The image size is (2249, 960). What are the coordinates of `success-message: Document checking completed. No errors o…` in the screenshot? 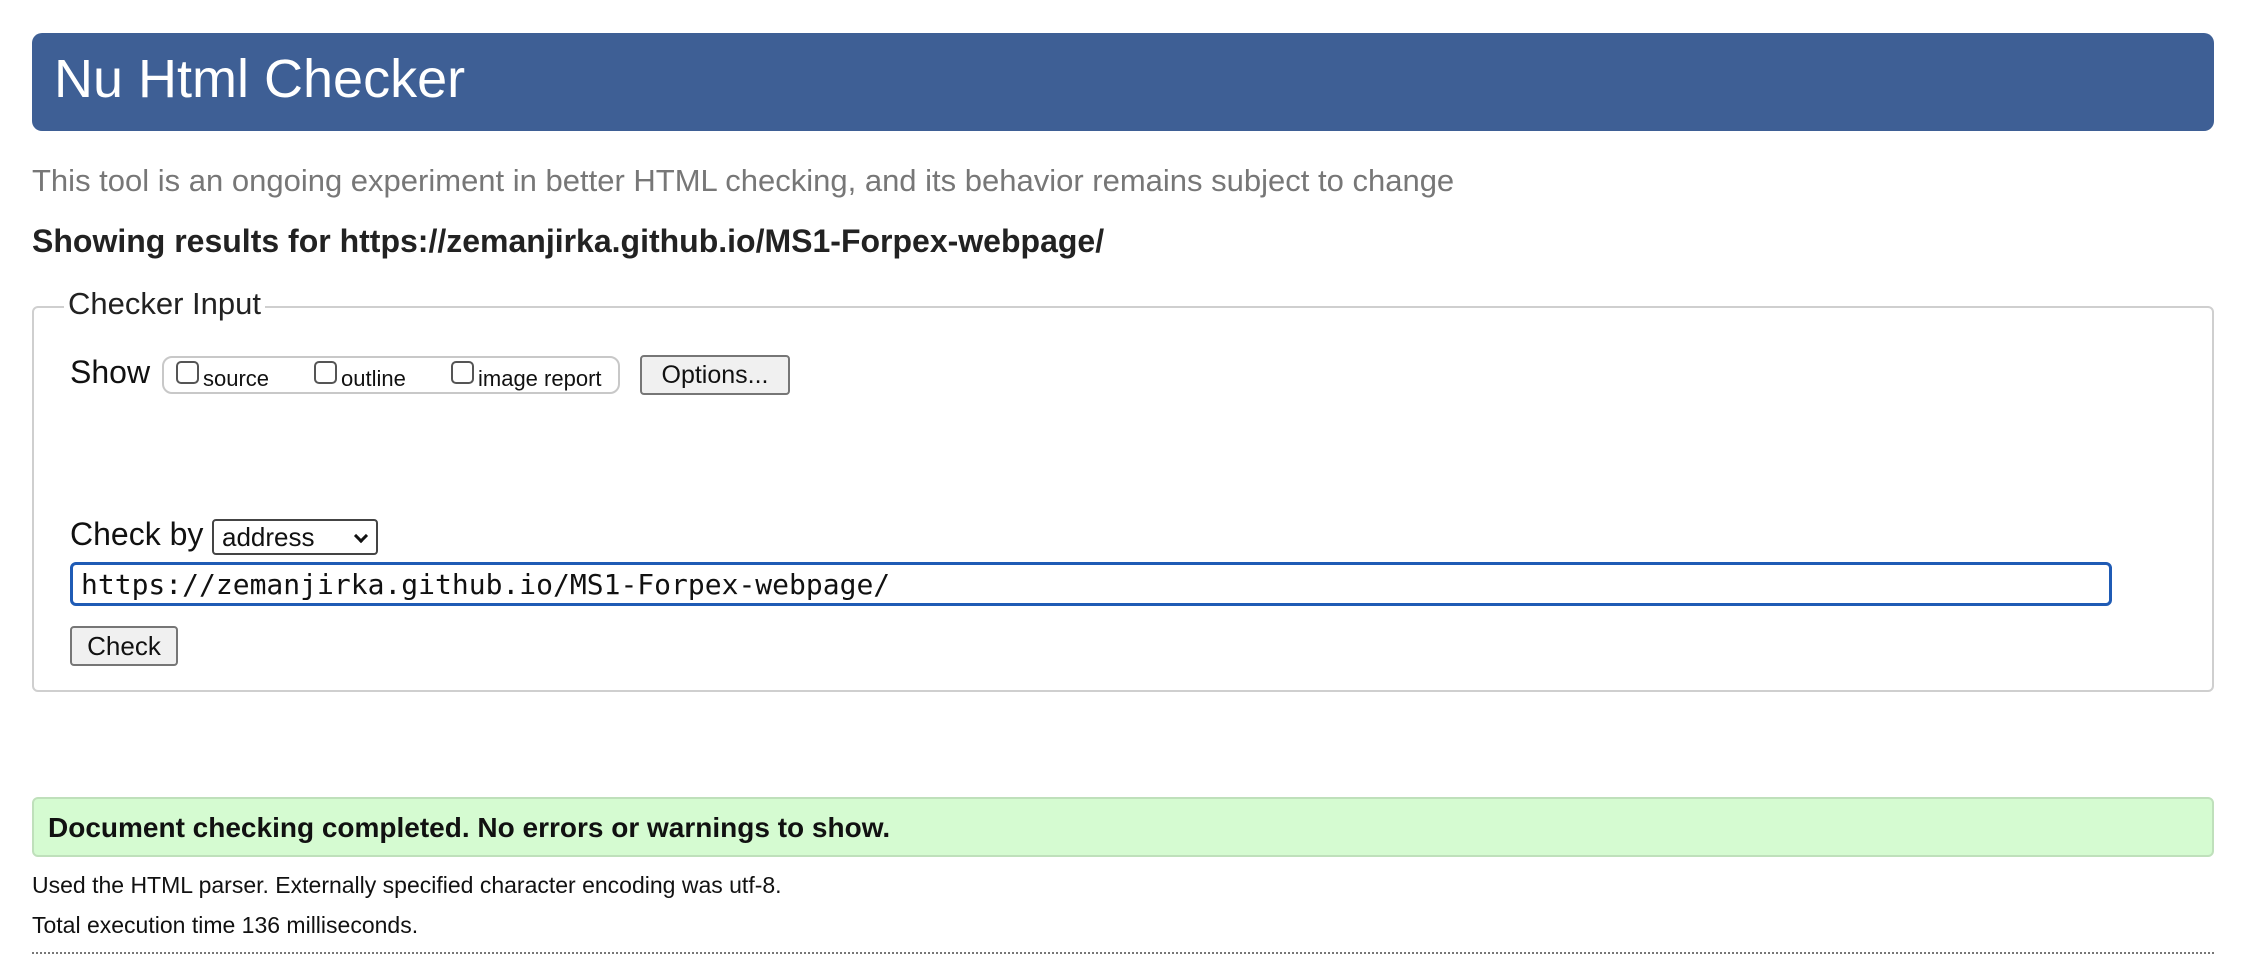 It's located at (469, 827).